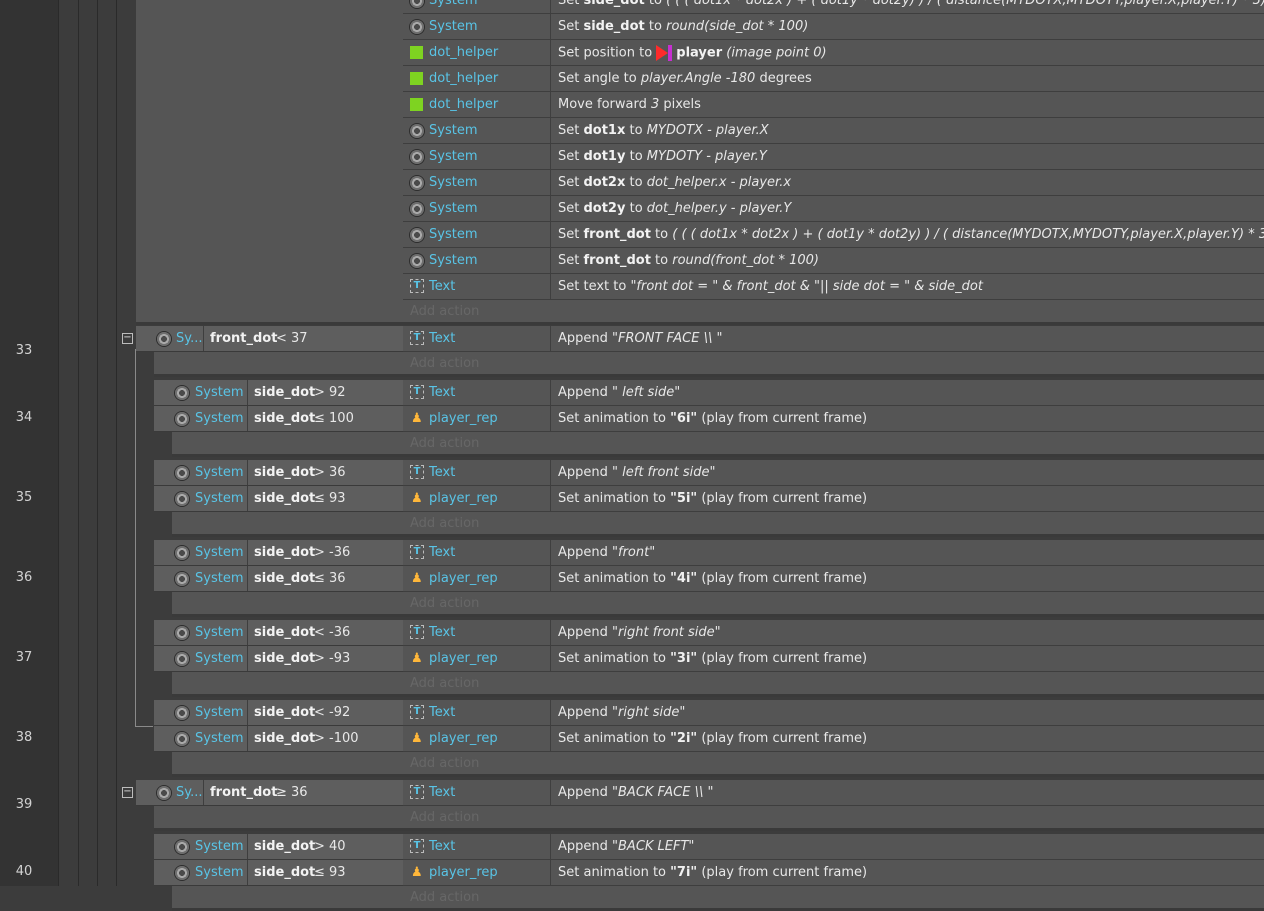 Image resolution: width=1264 pixels, height=911 pixels. What do you see at coordinates (640, 338) in the screenshot?
I see `action-text: Append "FRONT FACE \\ "` at bounding box center [640, 338].